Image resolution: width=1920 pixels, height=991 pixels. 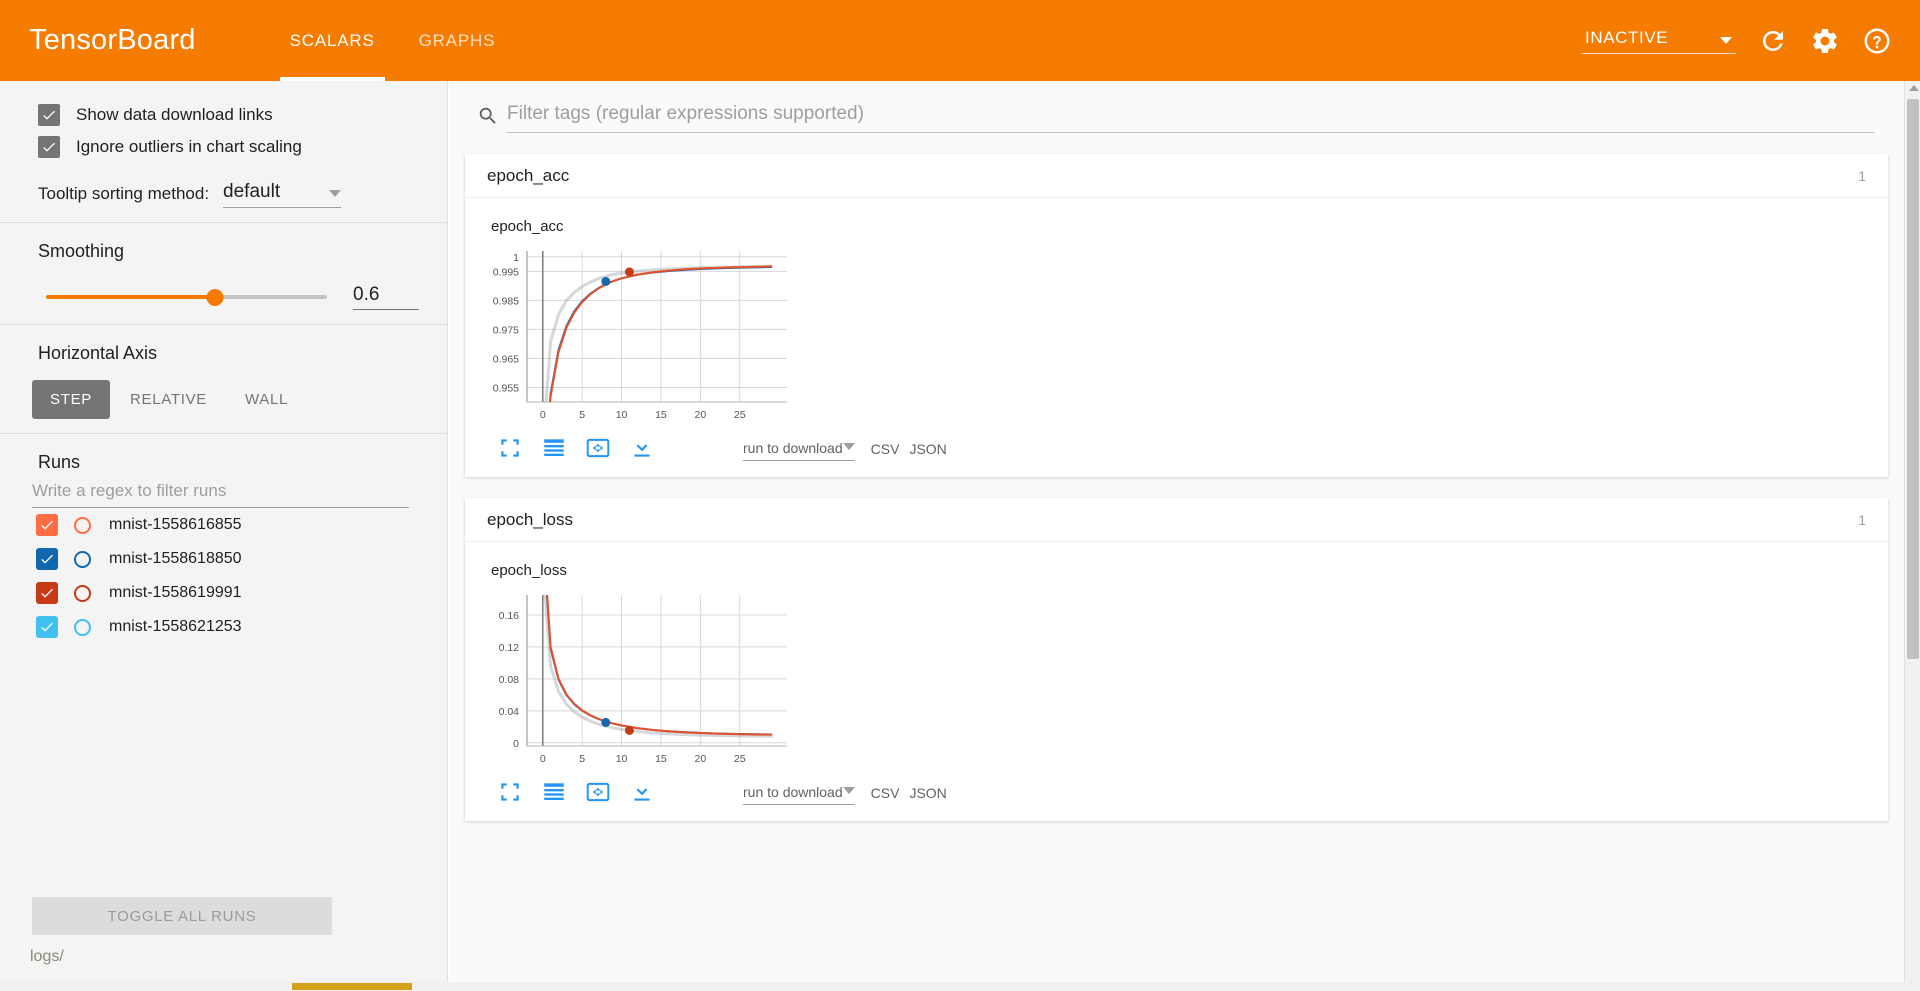 I want to click on gear-icon, so click(x=1825, y=41).